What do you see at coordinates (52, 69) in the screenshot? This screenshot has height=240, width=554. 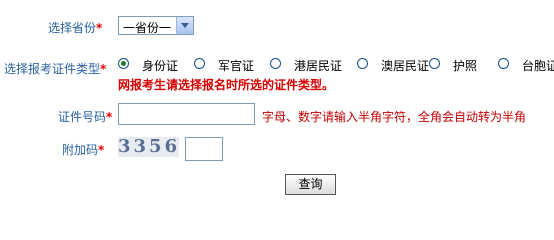 I see `cert-type-label-text: 选择报考证件类型` at bounding box center [52, 69].